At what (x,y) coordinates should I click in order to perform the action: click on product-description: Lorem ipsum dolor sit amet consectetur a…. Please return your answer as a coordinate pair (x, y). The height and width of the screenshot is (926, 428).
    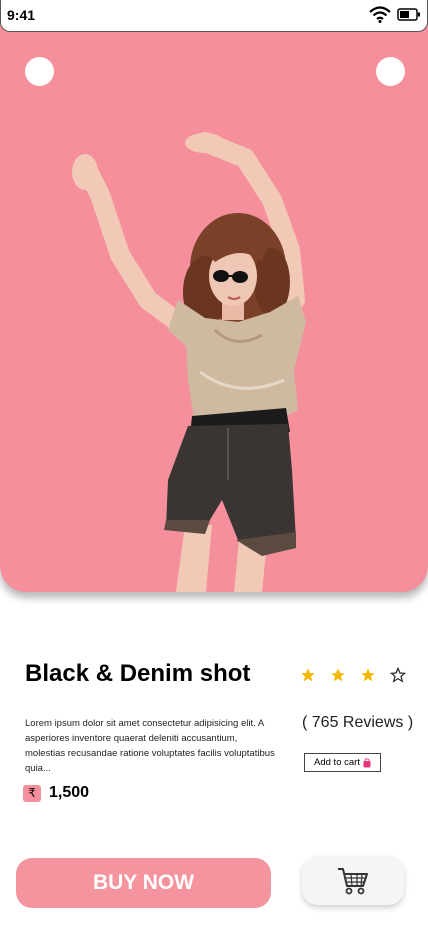
    Looking at the image, I should click on (150, 746).